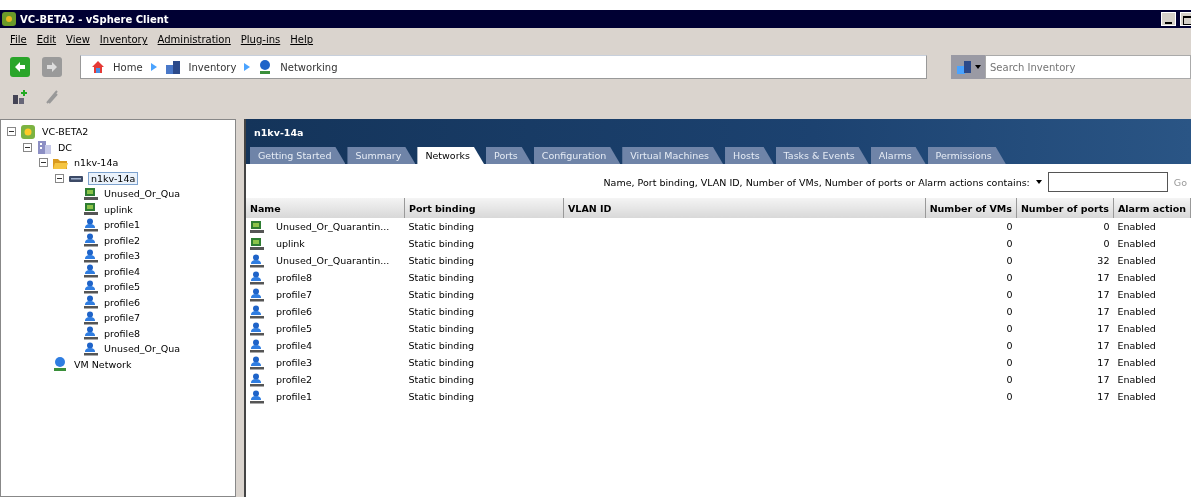 The height and width of the screenshot is (497, 1191). What do you see at coordinates (122, 318) in the screenshot?
I see `tree-item: profile7` at bounding box center [122, 318].